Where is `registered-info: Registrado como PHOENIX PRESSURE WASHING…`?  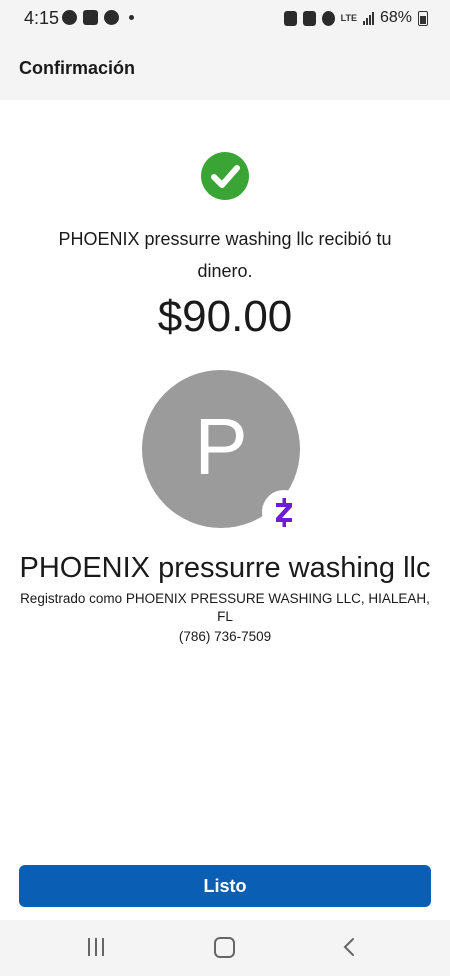 registered-info: Registrado como PHOENIX PRESSURE WASHING… is located at coordinates (225, 607).